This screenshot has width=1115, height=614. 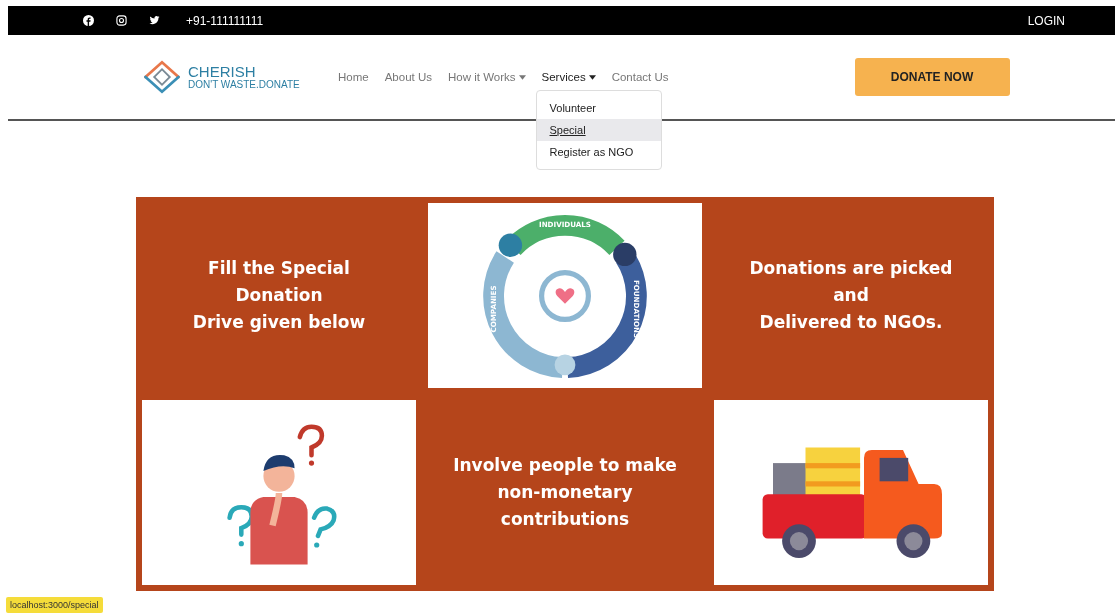 I want to click on nav-link: Contact Us, so click(x=640, y=77).